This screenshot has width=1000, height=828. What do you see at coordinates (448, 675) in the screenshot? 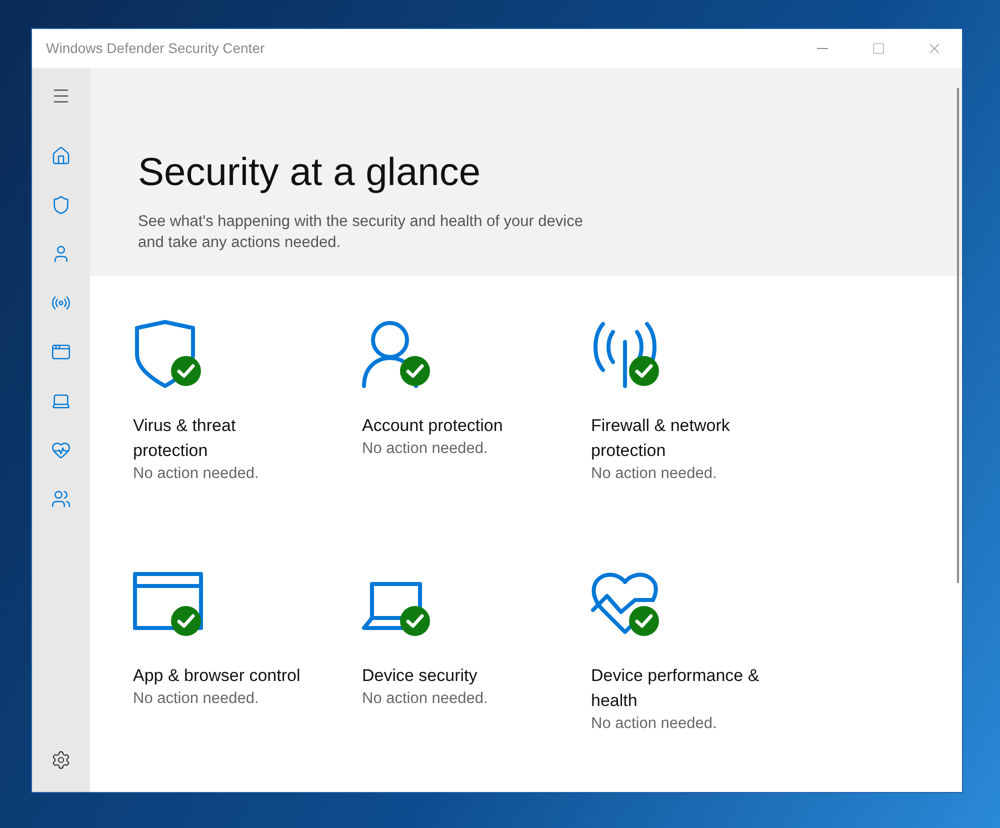
I see `tile-title-link: Device security` at bounding box center [448, 675].